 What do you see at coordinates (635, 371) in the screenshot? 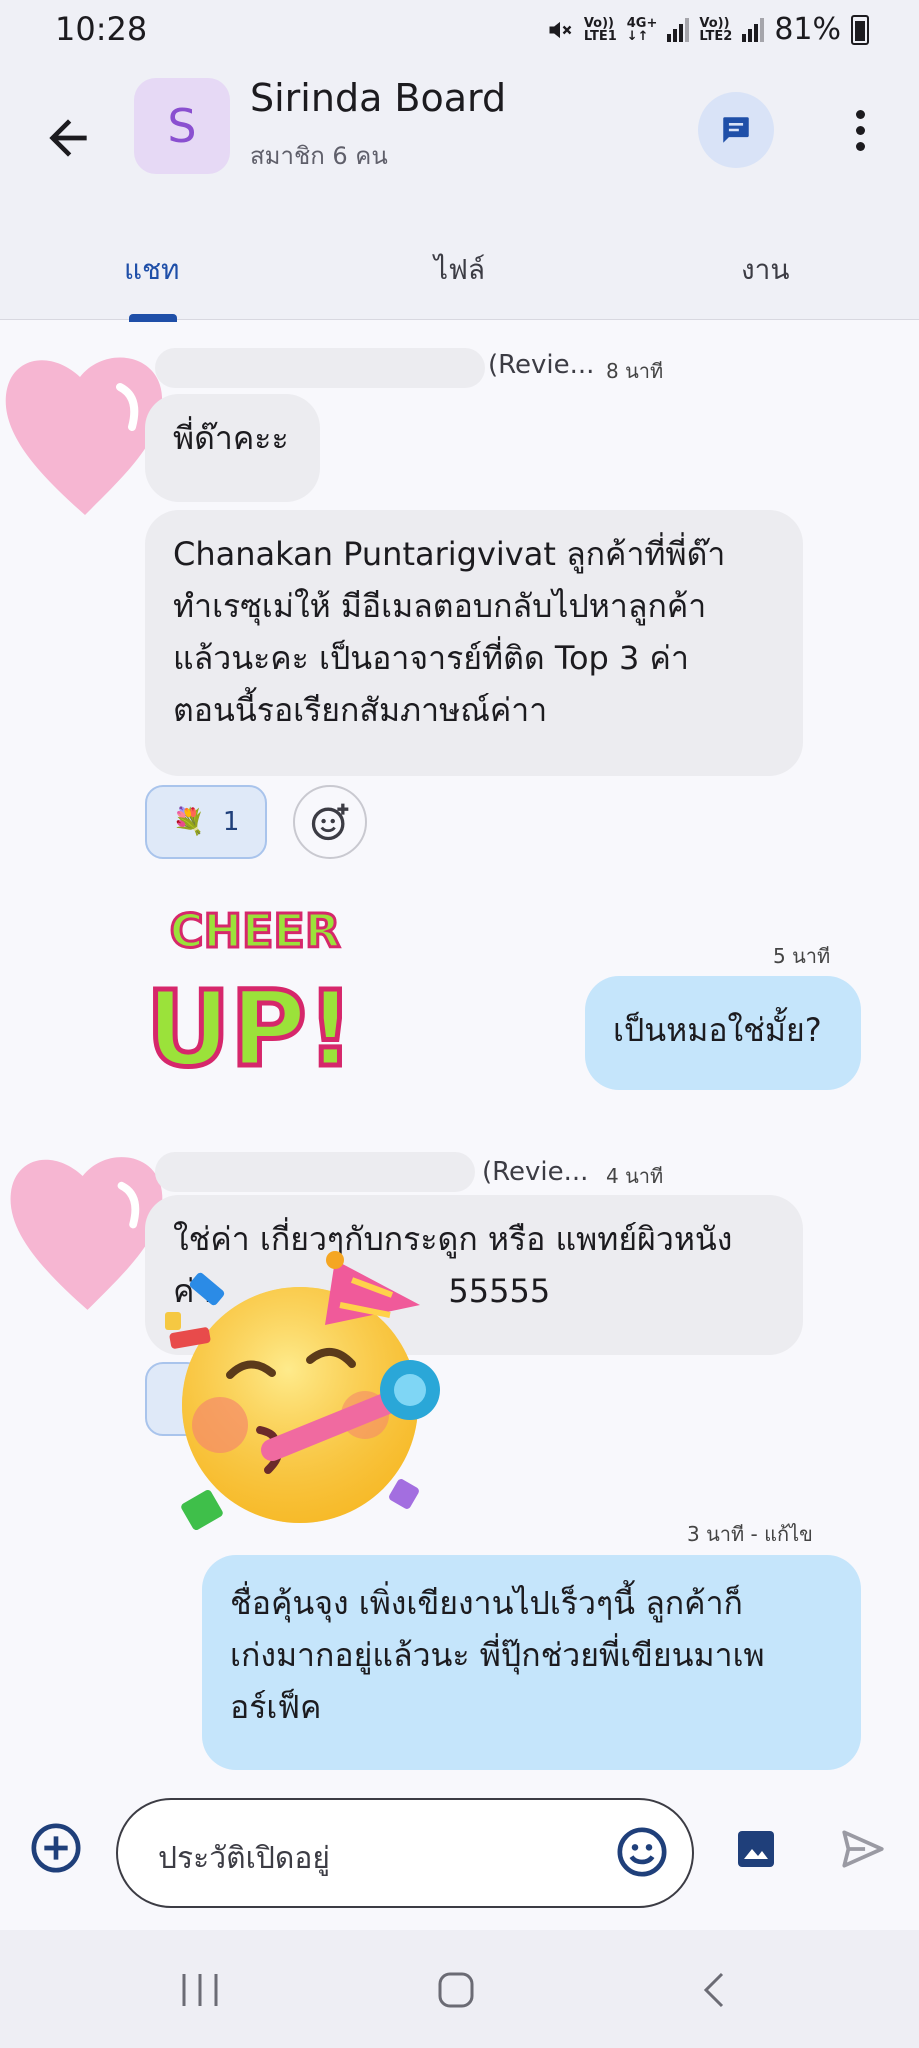
I see `message-time: 8 นาที` at bounding box center [635, 371].